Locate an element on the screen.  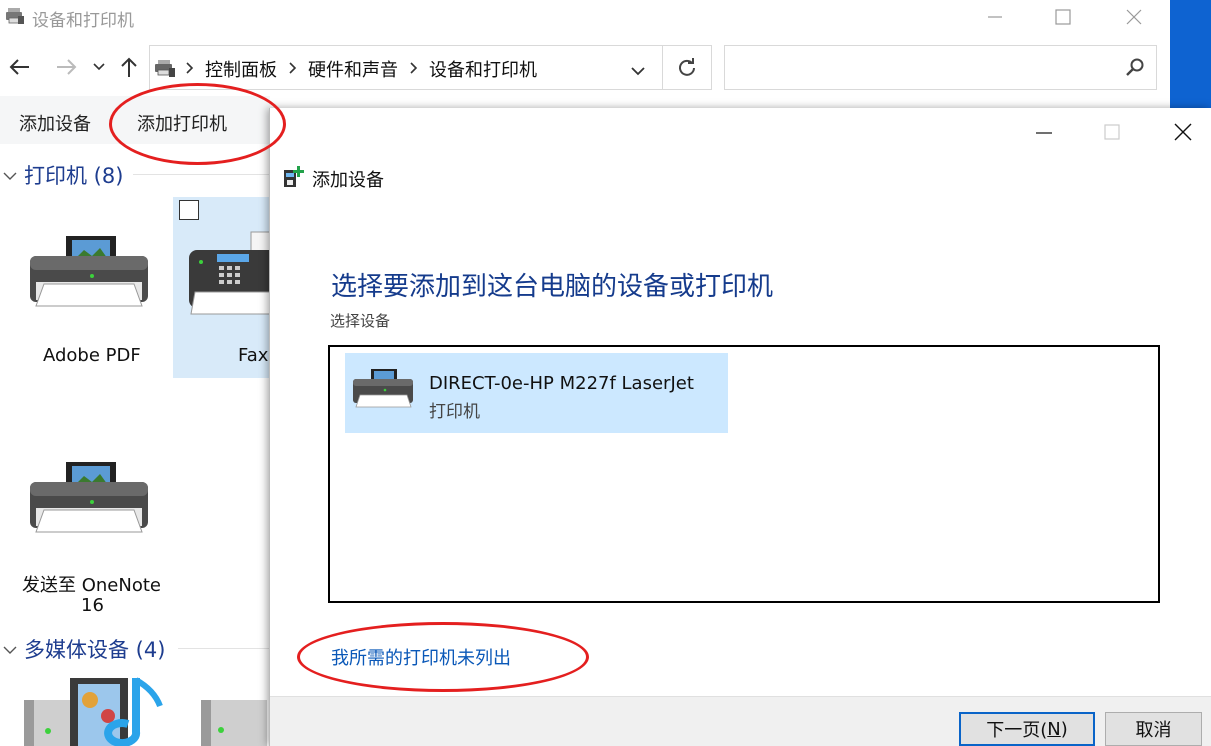
next-button: 下一页(N) is located at coordinates (1027, 729).